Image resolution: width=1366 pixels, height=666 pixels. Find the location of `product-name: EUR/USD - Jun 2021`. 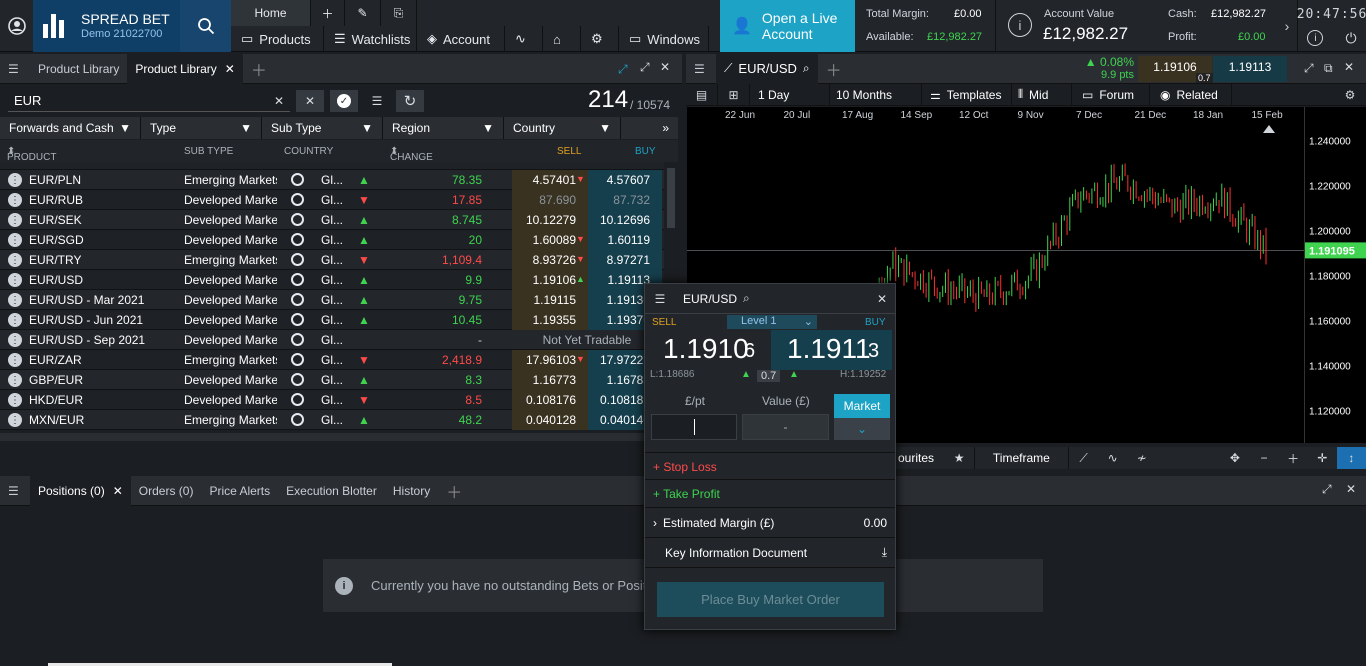

product-name: EUR/USD - Jun 2021 is located at coordinates (86, 320).